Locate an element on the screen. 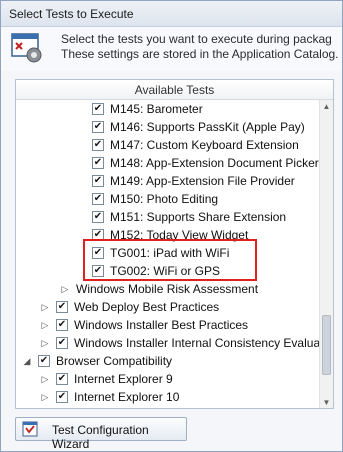 This screenshot has width=343, height=452. tree-item-browser-compatibility: ◢ Browser Compatibility is located at coordinates (168, 361).